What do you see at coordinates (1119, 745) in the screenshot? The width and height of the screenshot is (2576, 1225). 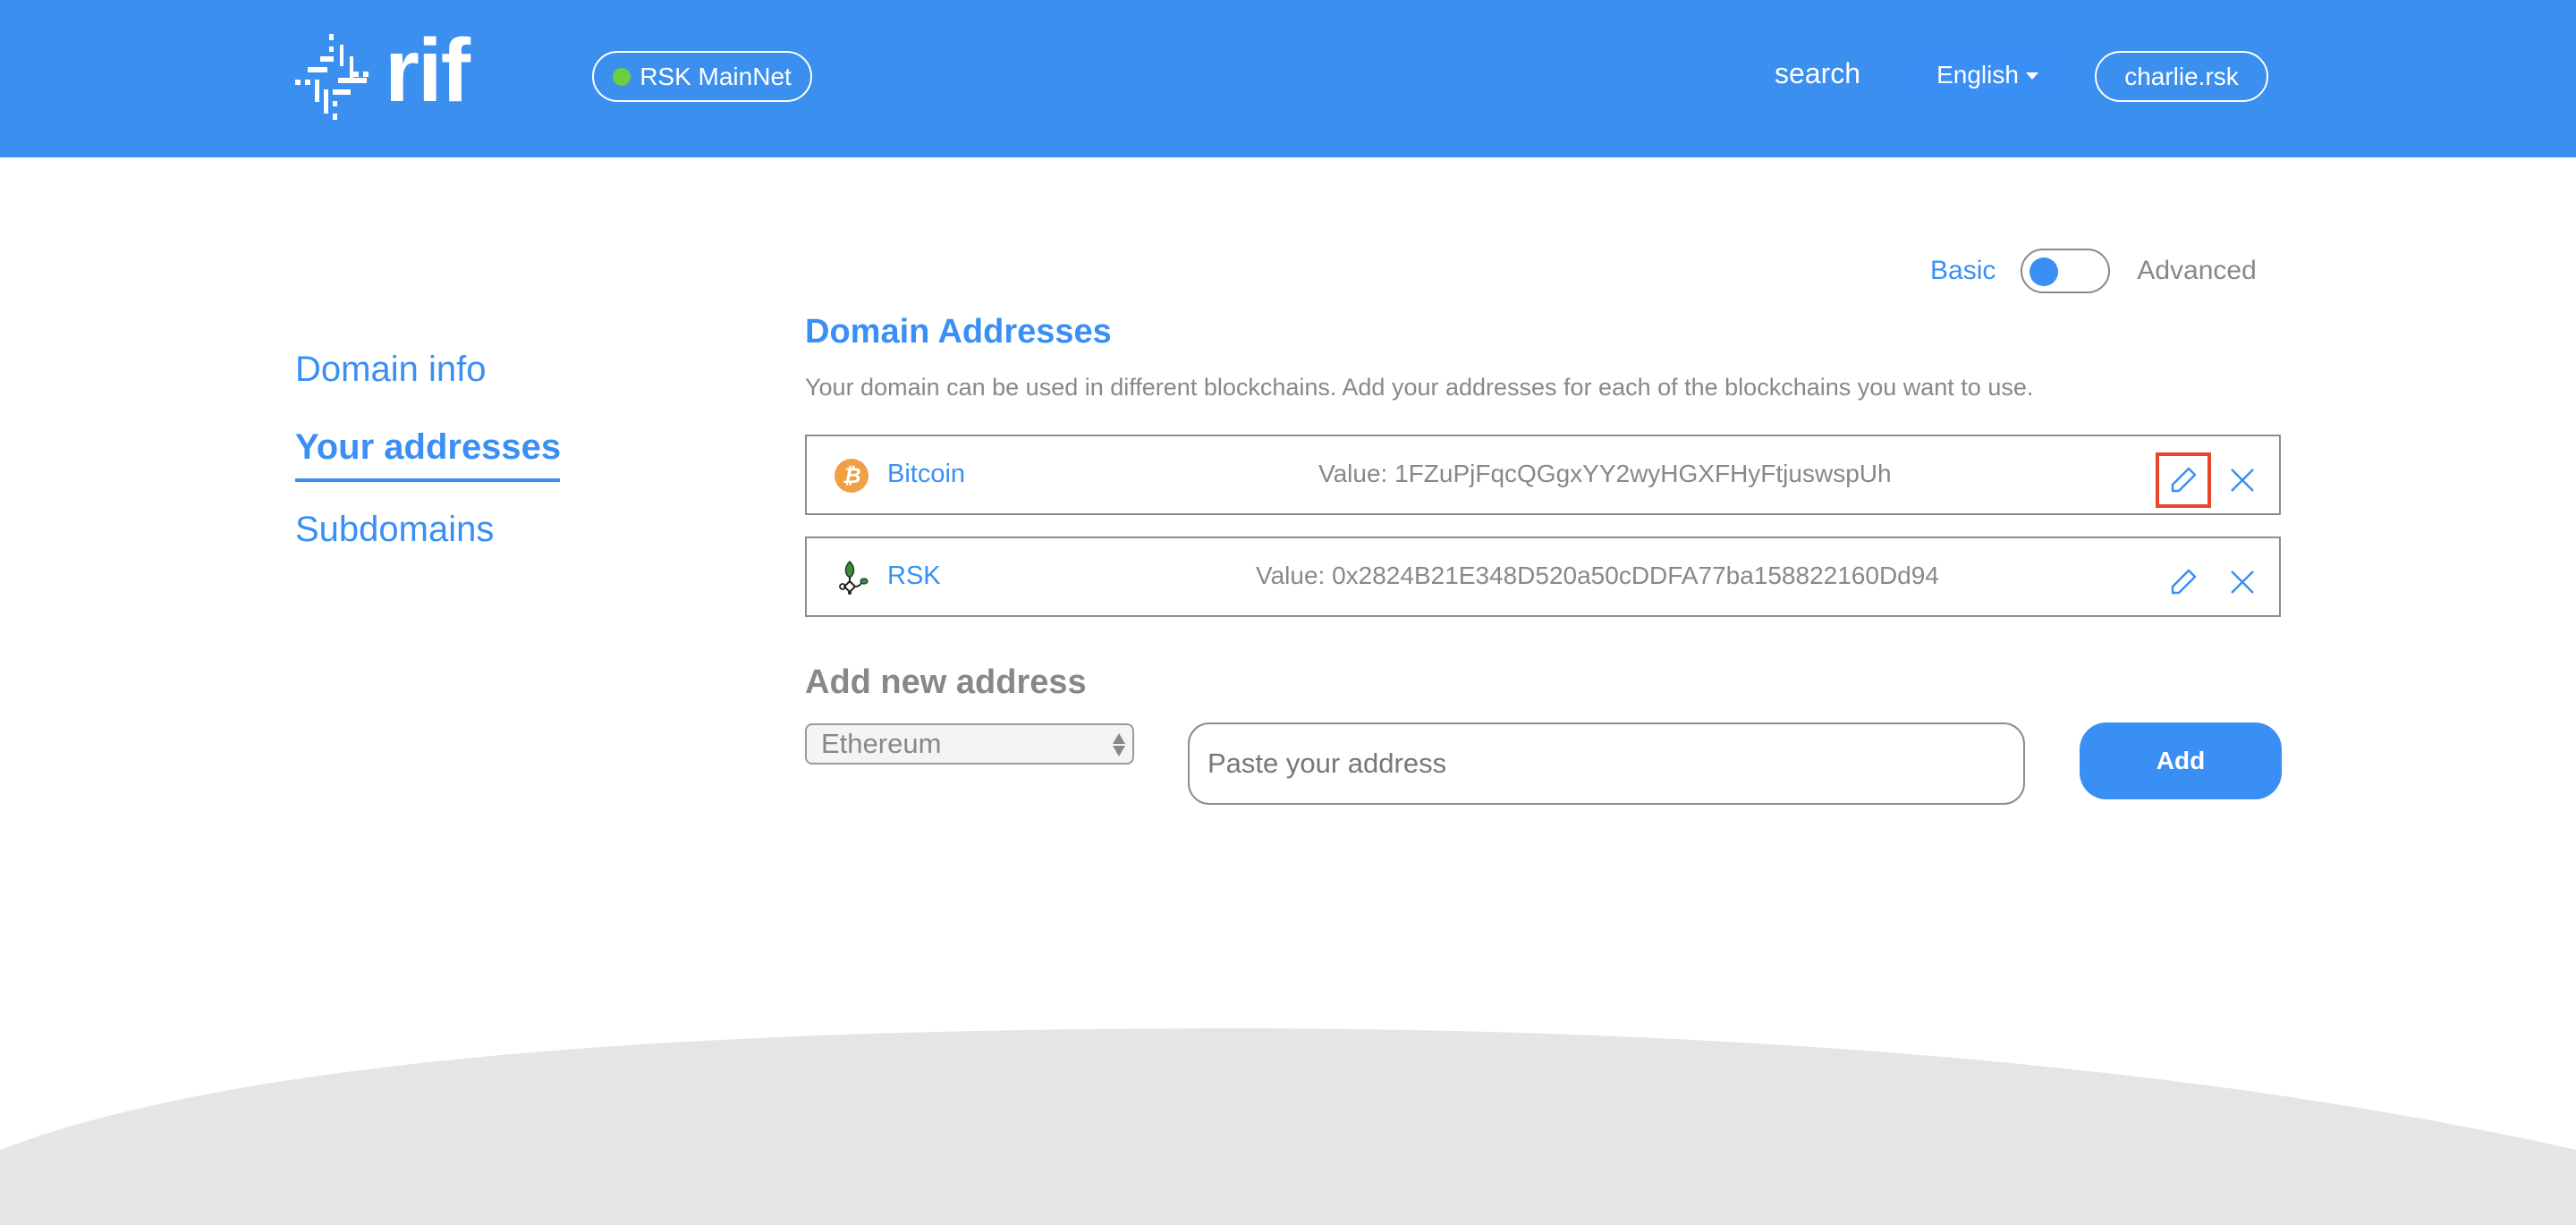 I see `select-arrows-icon` at bounding box center [1119, 745].